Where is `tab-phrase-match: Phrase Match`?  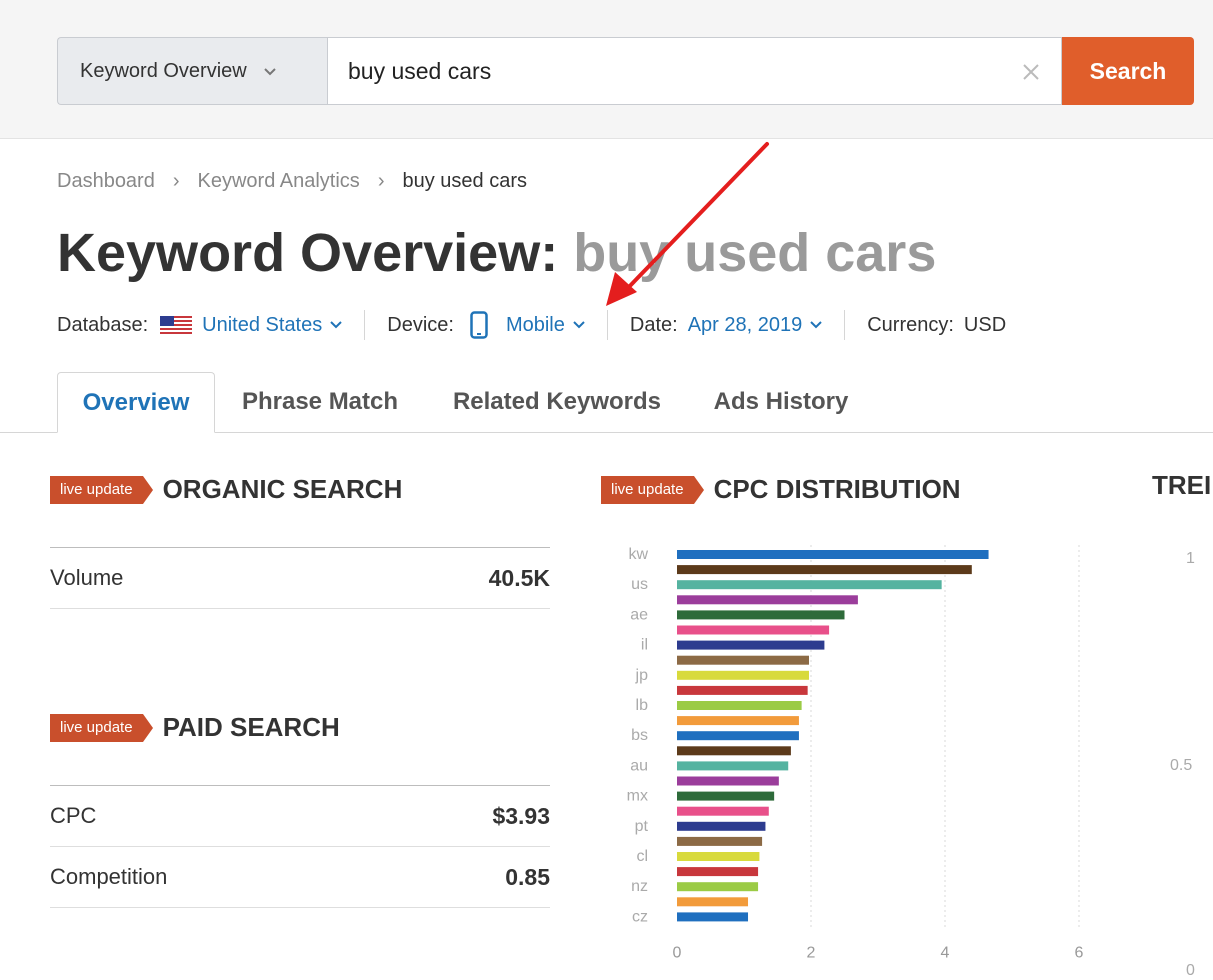 tab-phrase-match: Phrase Match is located at coordinates (320, 402).